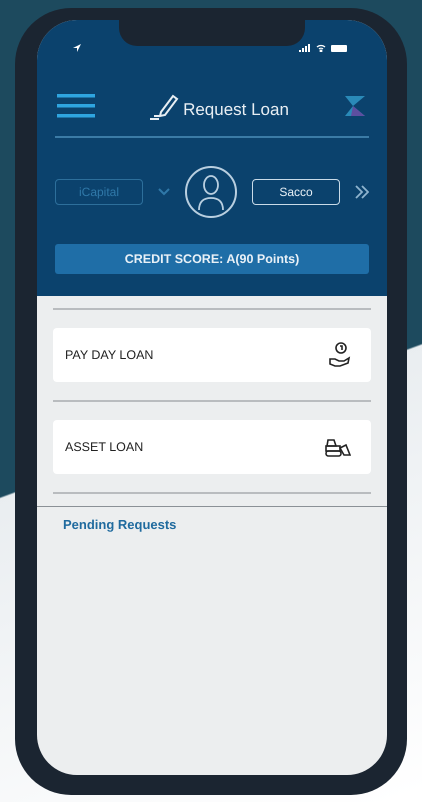  What do you see at coordinates (296, 192) in the screenshot?
I see `account-tab: Sacco` at bounding box center [296, 192].